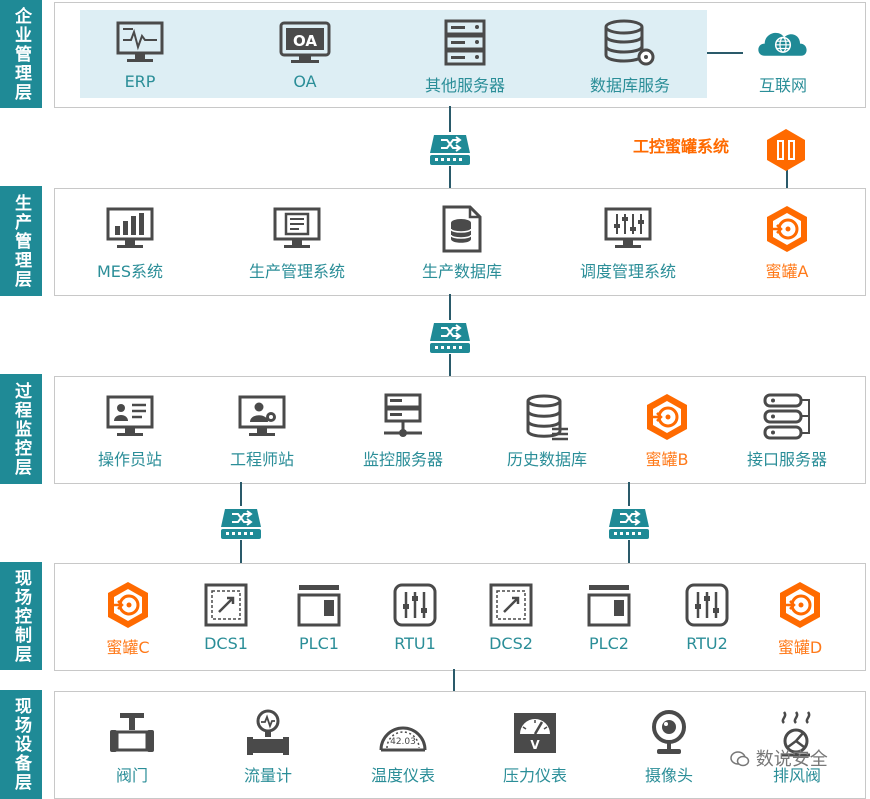 Image resolution: width=870 pixels, height=799 pixels. I want to click on node-production-database: 生产数据库, so click(462, 243).